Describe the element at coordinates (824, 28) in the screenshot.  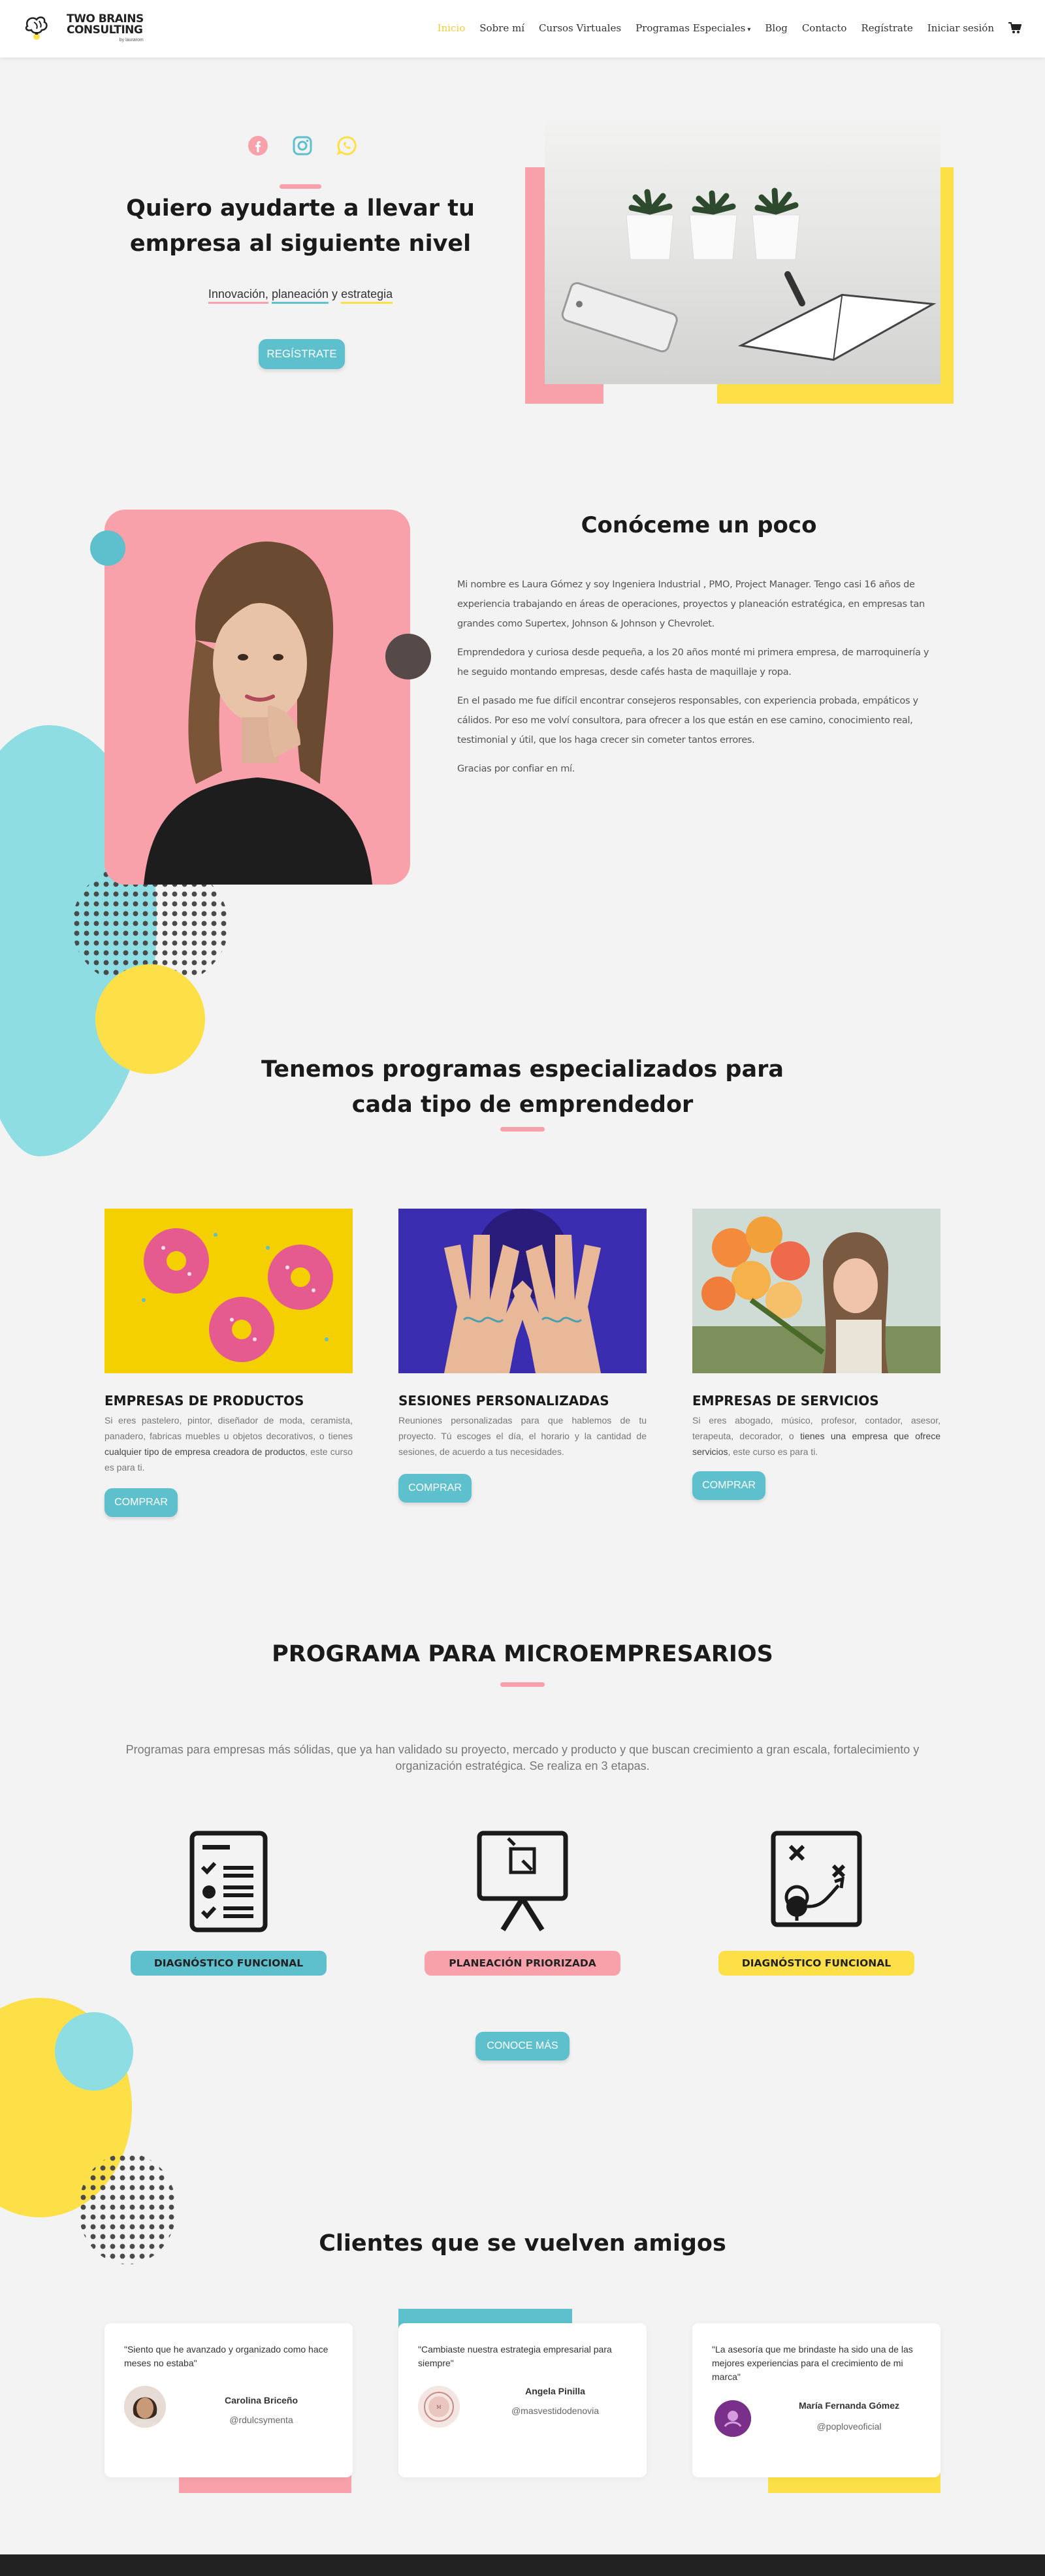
I see `nav-item-contacto: Contacto` at that location.